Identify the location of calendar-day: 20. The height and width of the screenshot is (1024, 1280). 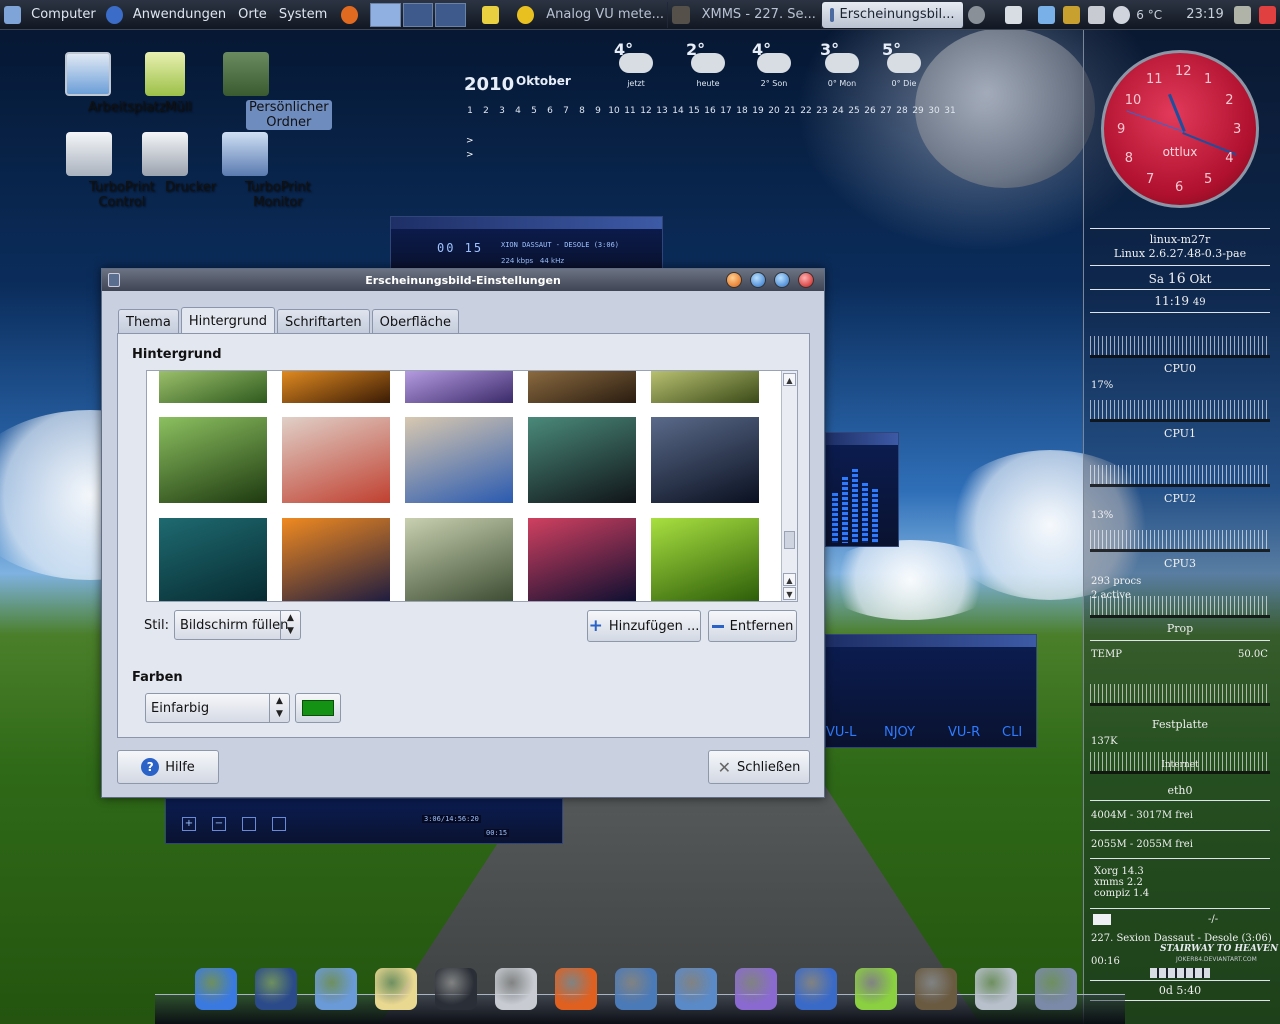
(774, 111).